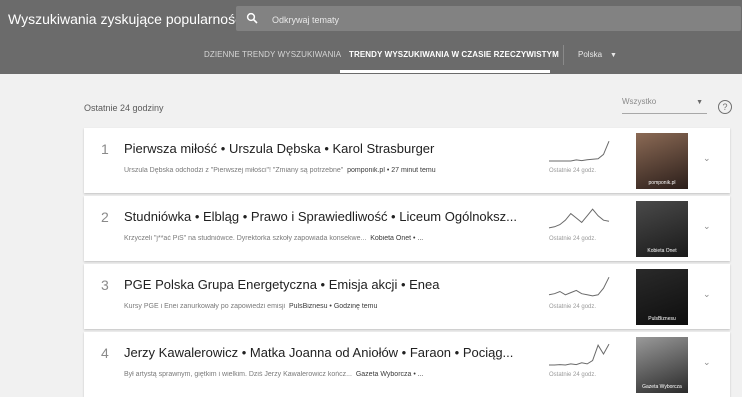 This screenshot has height=397, width=742. I want to click on country-select: Polska ▼, so click(597, 54).